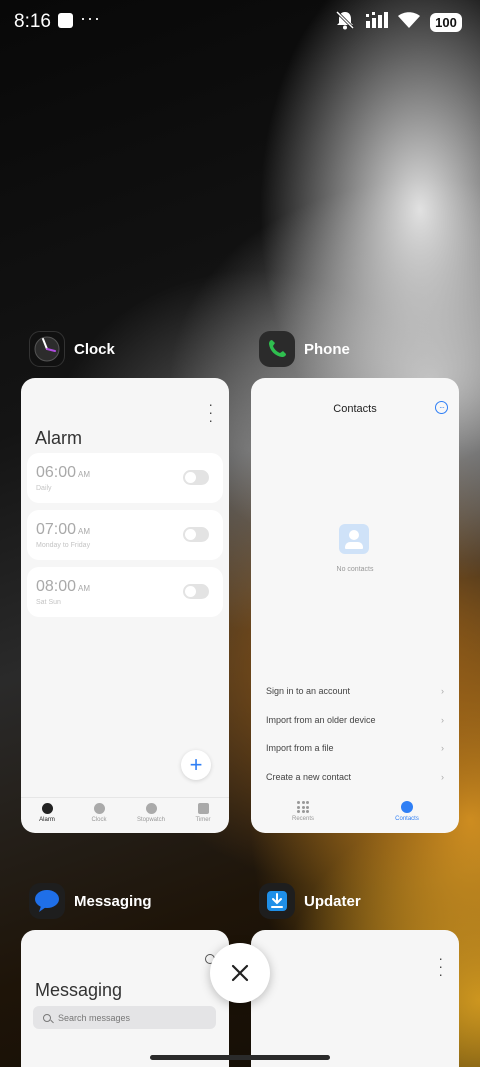 Image resolution: width=480 pixels, height=1067 pixels. I want to click on alarm-time: 06:00, so click(56, 472).